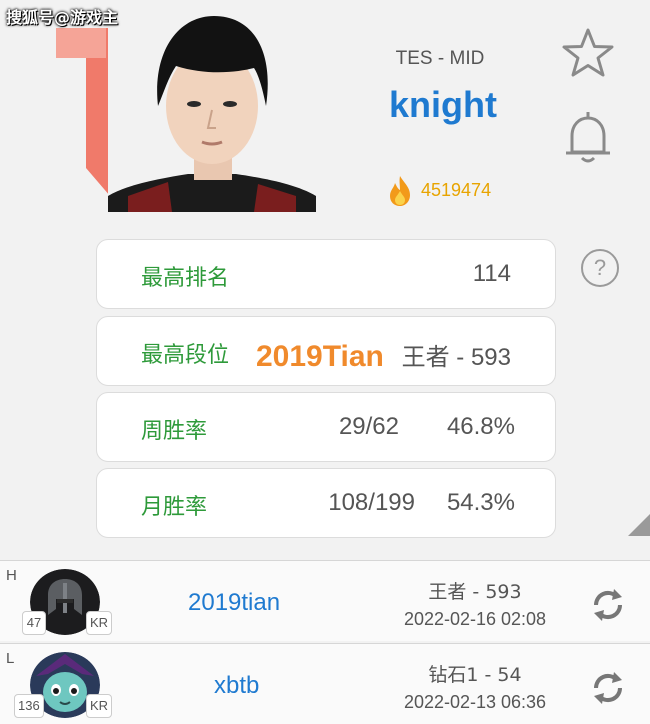  What do you see at coordinates (29, 706) in the screenshot?
I see `level-badge: 136` at bounding box center [29, 706].